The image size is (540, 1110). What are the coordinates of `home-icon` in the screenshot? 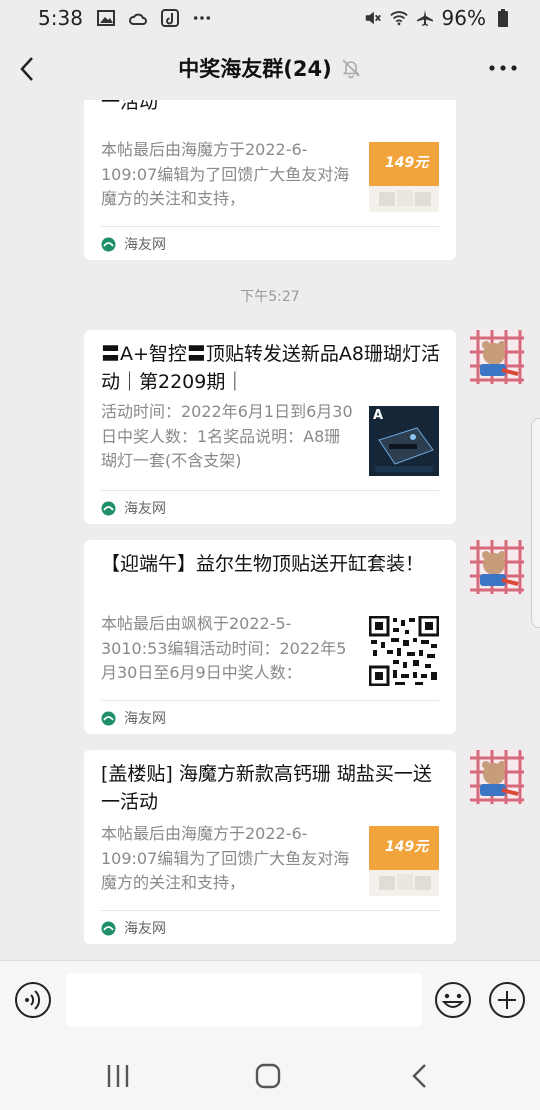 It's located at (268, 1076).